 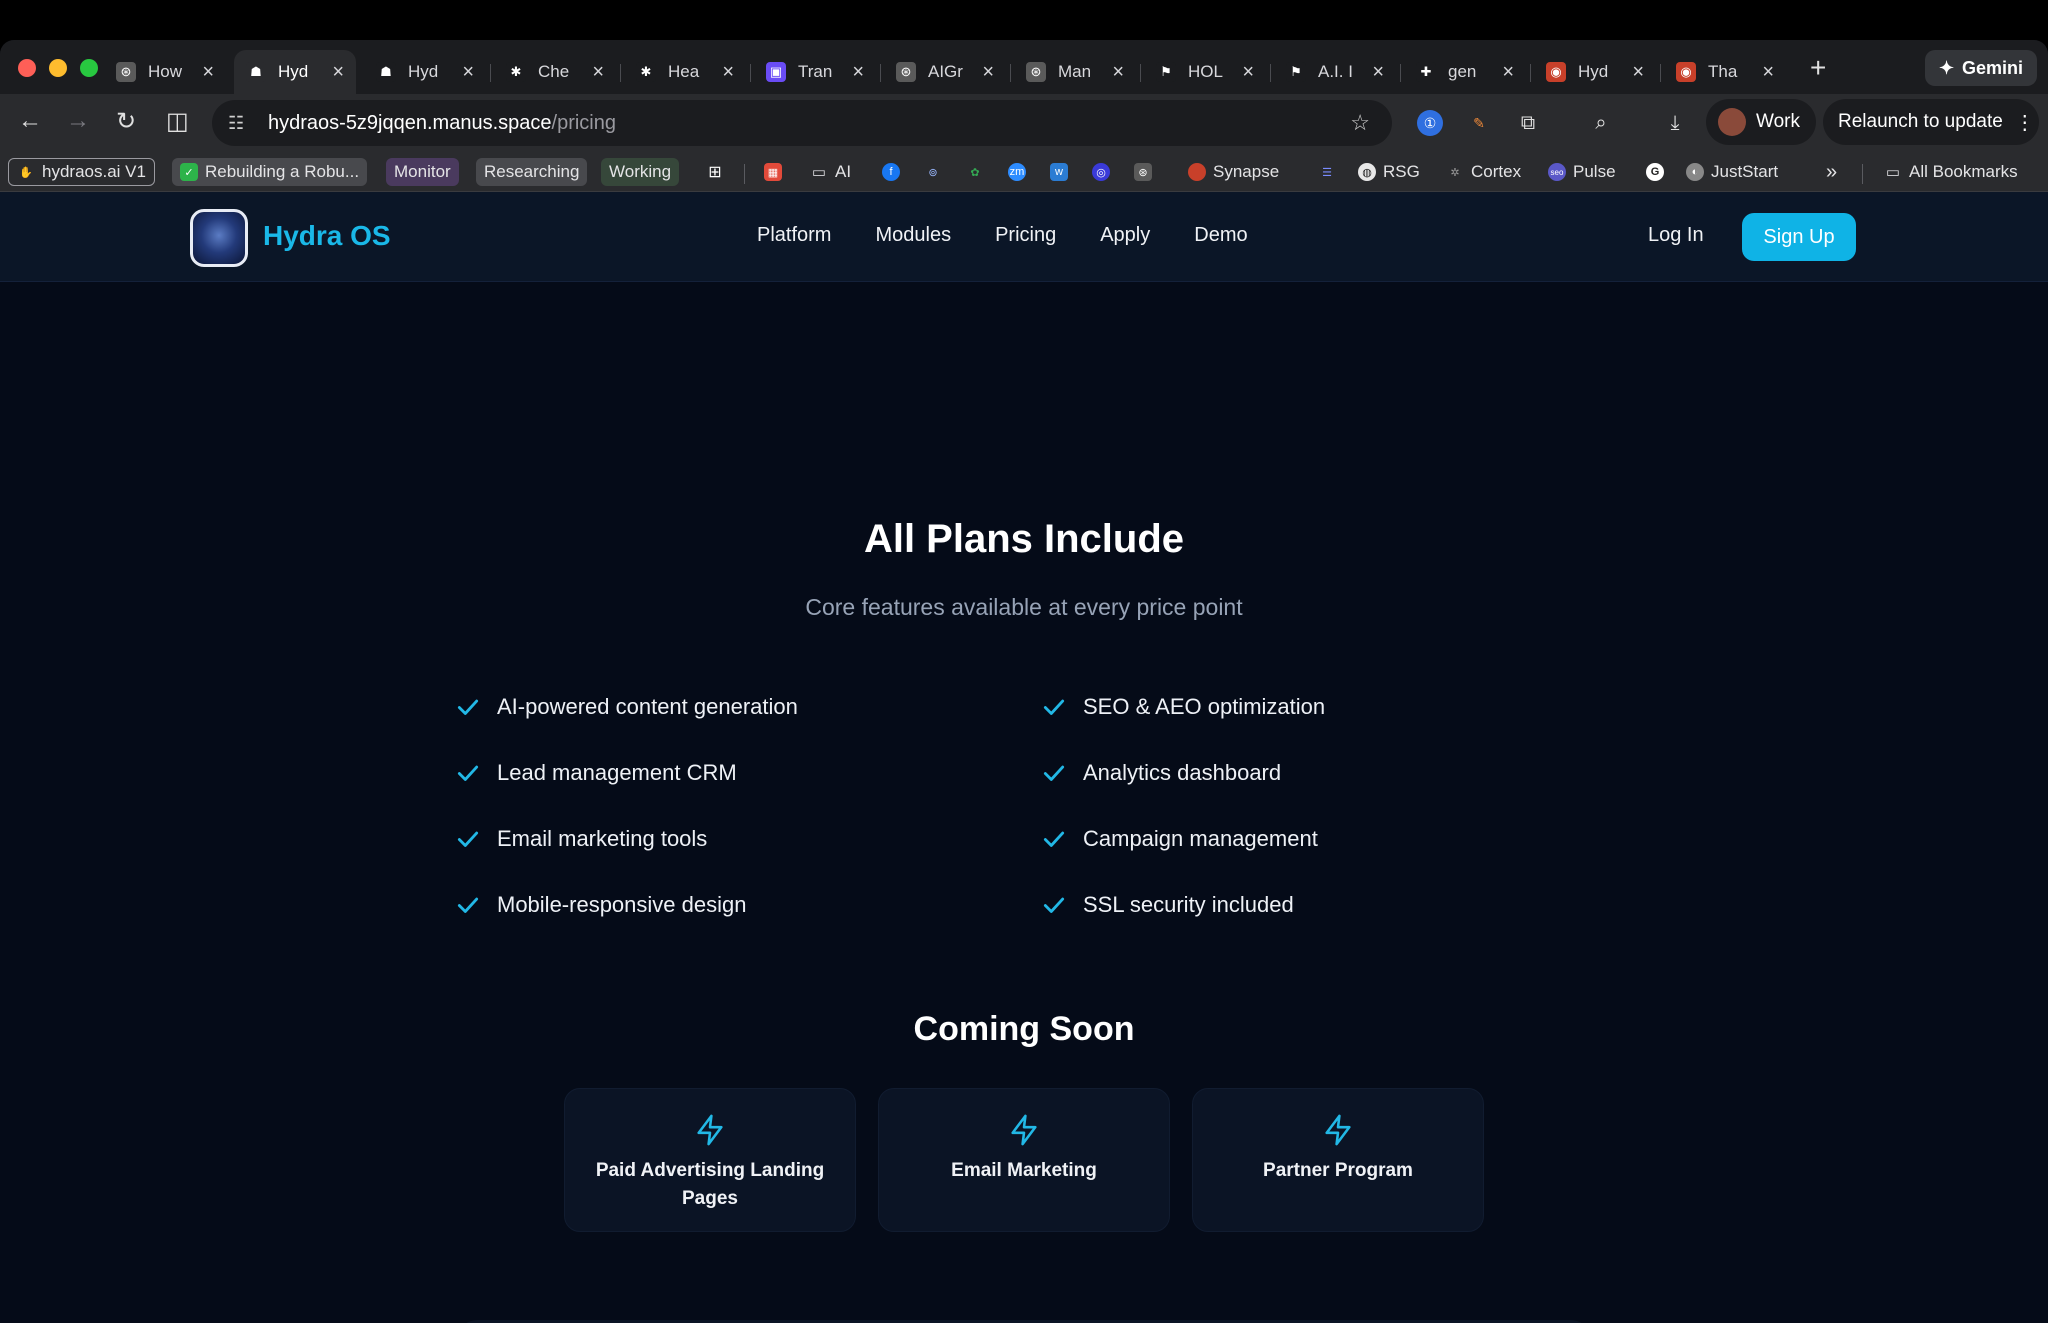 I want to click on extensions-puzzle-icon: ⧉, so click(x=1528, y=123).